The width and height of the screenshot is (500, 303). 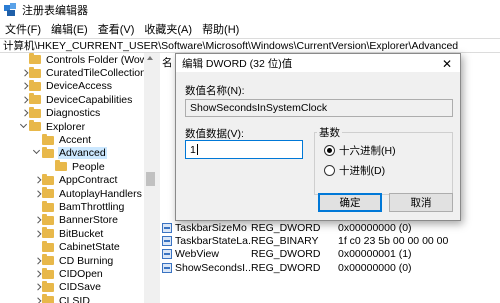 What do you see at coordinates (285, 241) in the screenshot?
I see `value-type: REG_BINARY` at bounding box center [285, 241].